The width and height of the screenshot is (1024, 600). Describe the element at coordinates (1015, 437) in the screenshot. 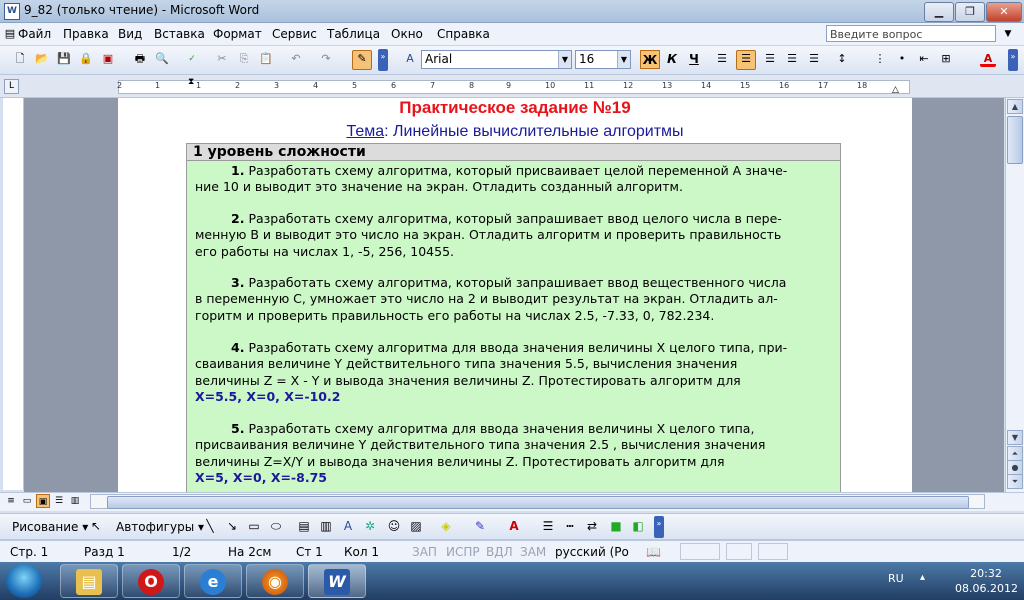

I see `scroll-down-icon: ▼` at that location.